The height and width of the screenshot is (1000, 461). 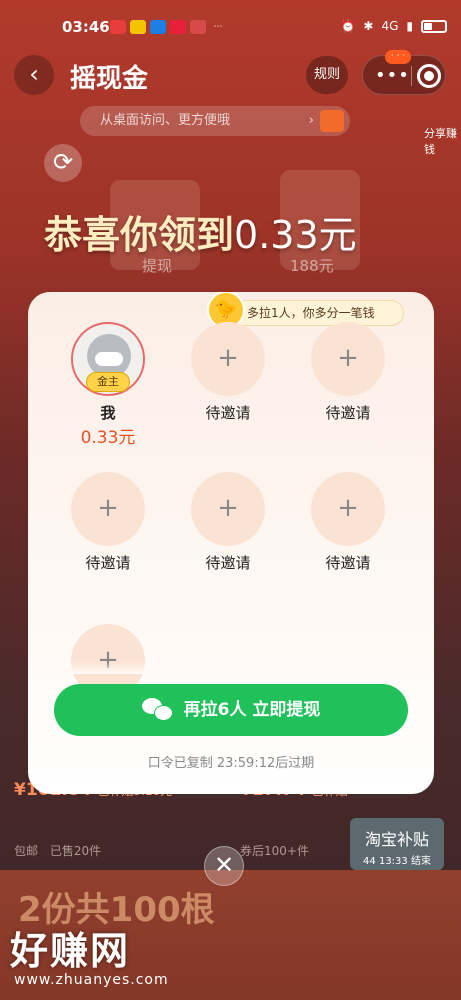 I want to click on close-miniapp-button, so click(x=429, y=76).